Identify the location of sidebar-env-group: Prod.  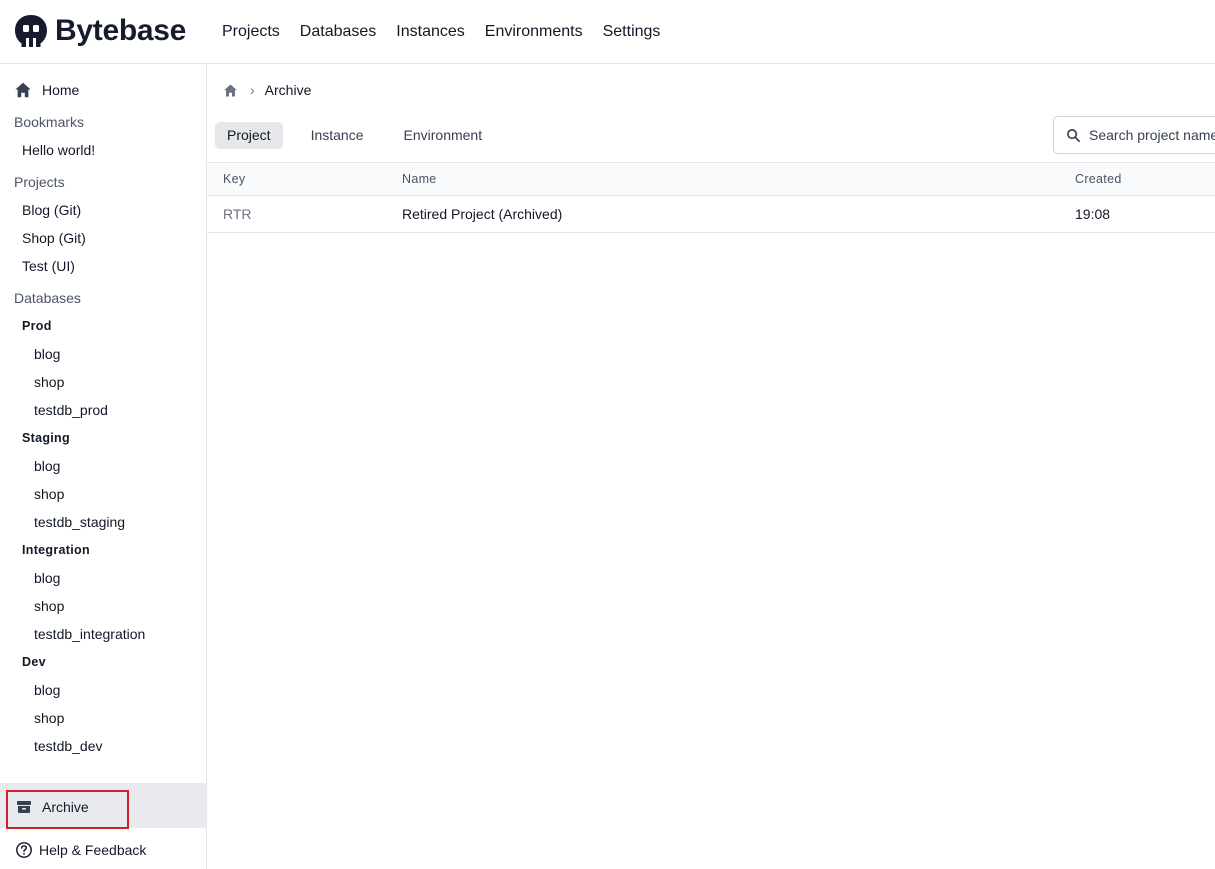
(37, 326).